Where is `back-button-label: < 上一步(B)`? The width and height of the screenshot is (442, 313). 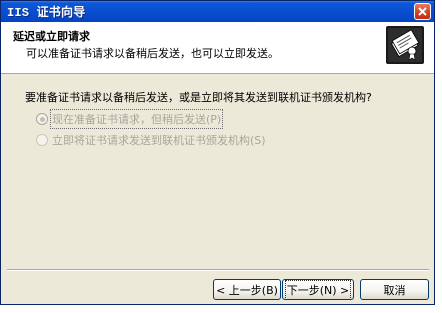 back-button-label: < 上一步(B) is located at coordinates (247, 290).